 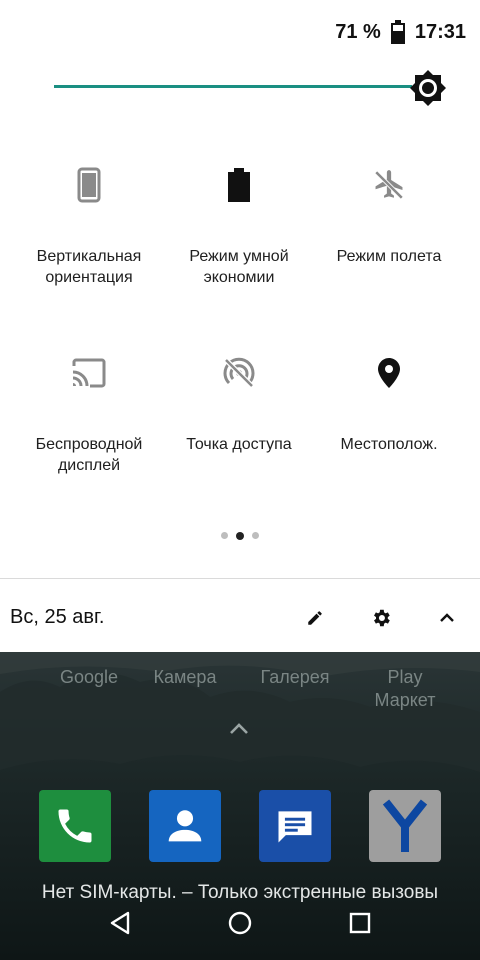 What do you see at coordinates (239, 185) in the screenshot?
I see `battery-saver-icon` at bounding box center [239, 185].